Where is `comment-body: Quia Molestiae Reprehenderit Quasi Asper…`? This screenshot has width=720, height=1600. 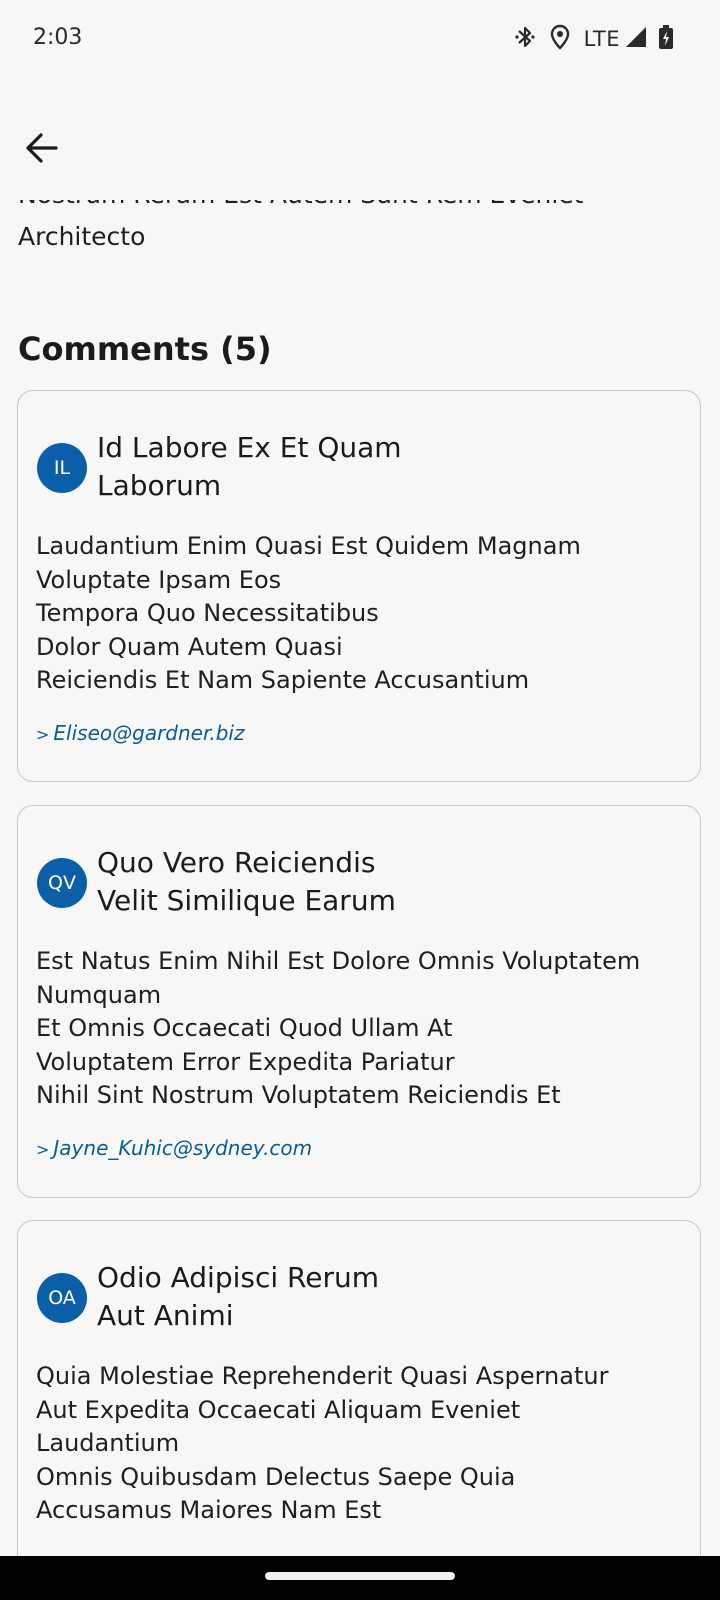 comment-body: Quia Molestiae Reprehenderit Quasi Asper… is located at coordinates (322, 1443).